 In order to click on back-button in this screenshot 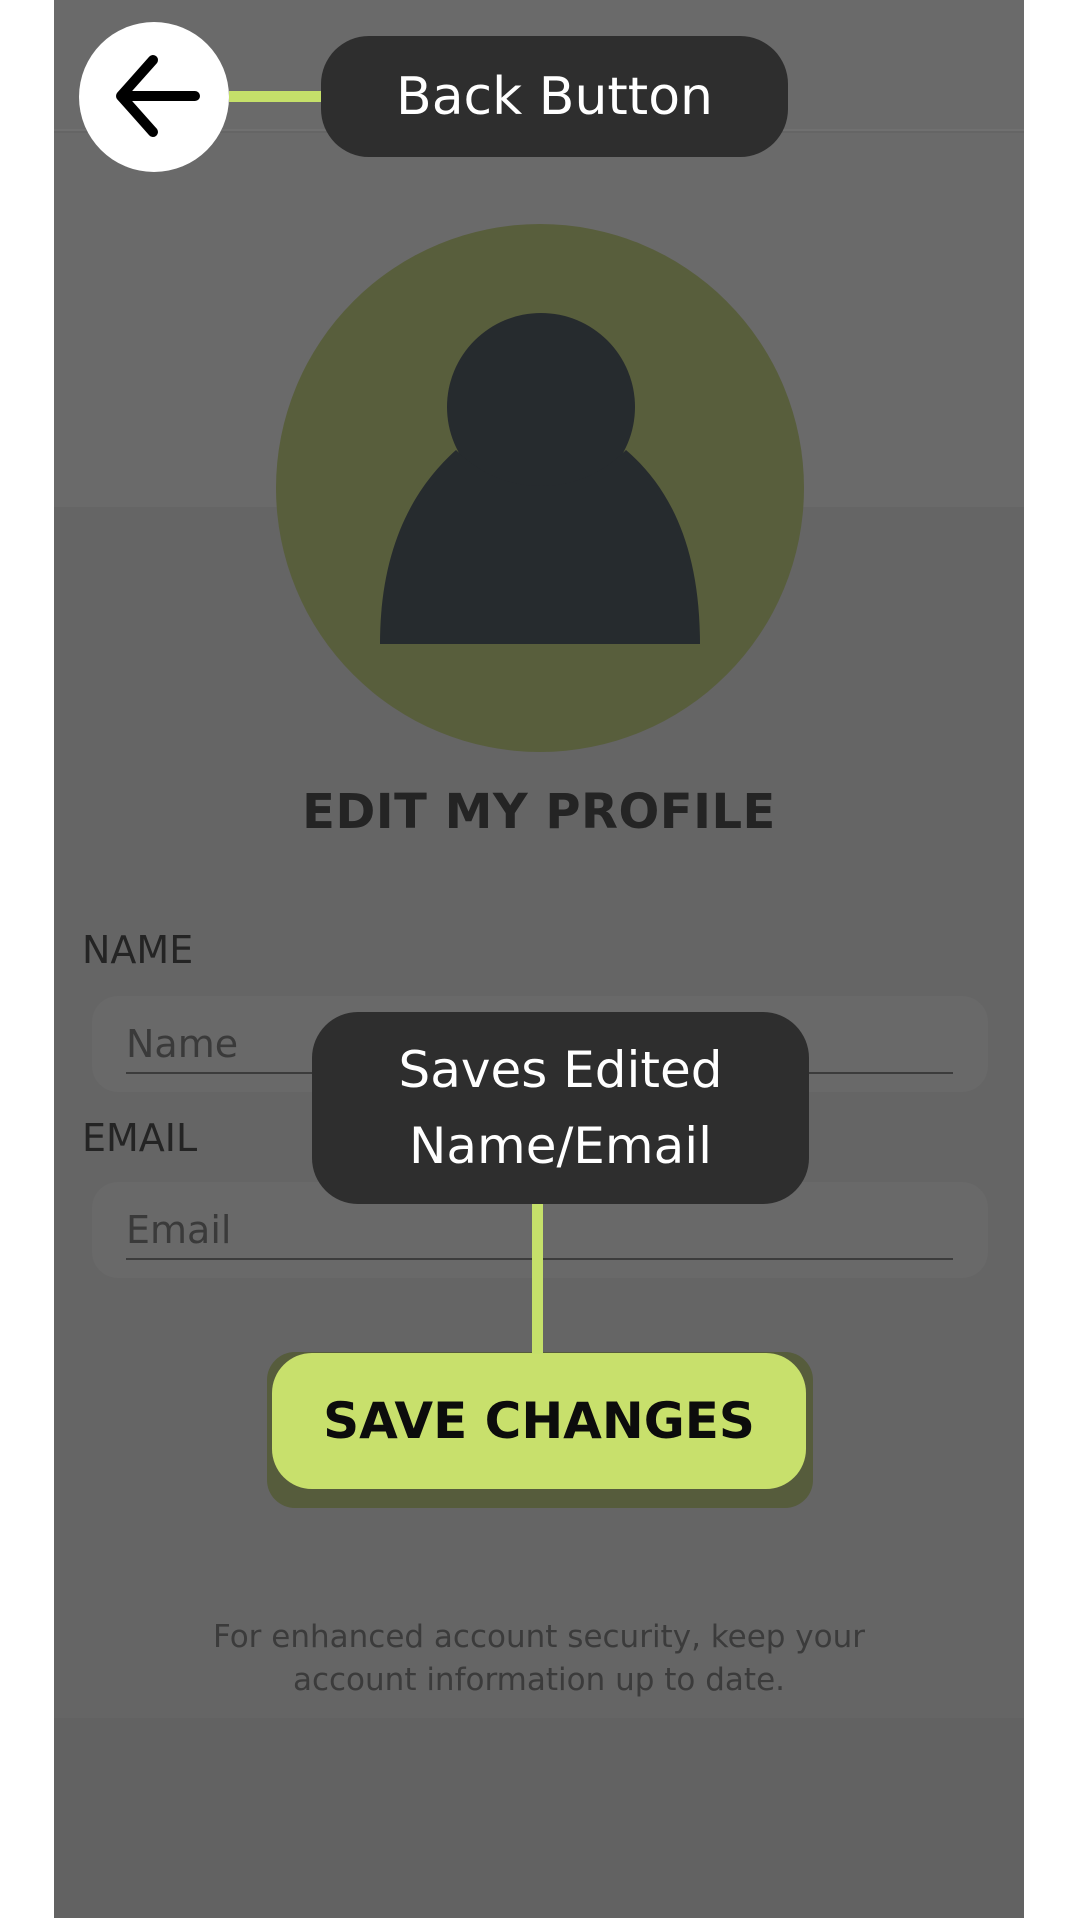, I will do `click(154, 97)`.